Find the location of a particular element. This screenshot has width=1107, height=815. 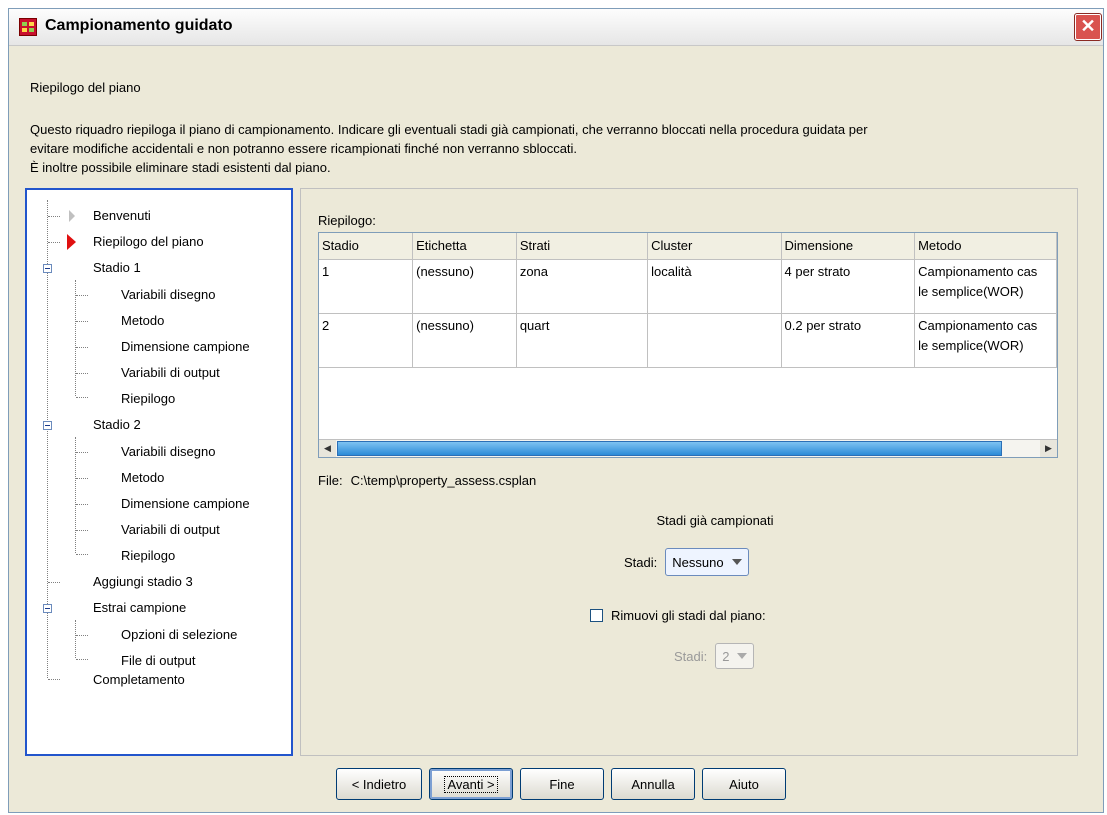

page-arrow-icon is located at coordinates (72, 216).